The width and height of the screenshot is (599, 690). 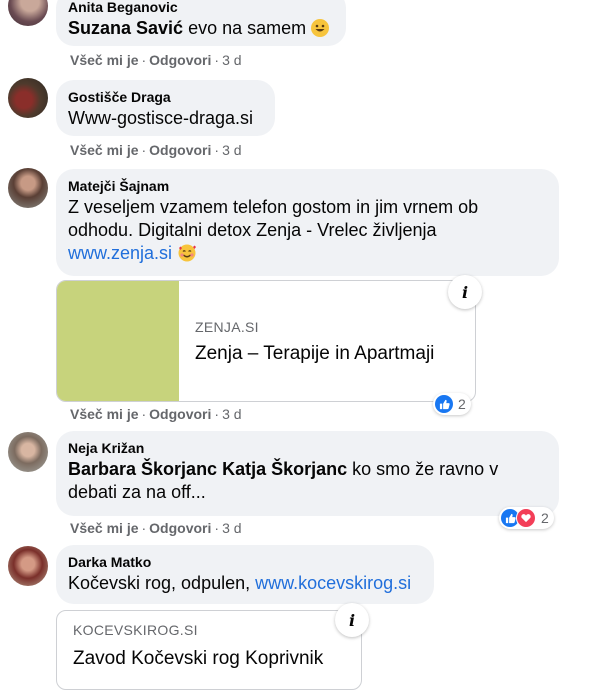 I want to click on smiling-face-with-hearts-icon, so click(x=187, y=253).